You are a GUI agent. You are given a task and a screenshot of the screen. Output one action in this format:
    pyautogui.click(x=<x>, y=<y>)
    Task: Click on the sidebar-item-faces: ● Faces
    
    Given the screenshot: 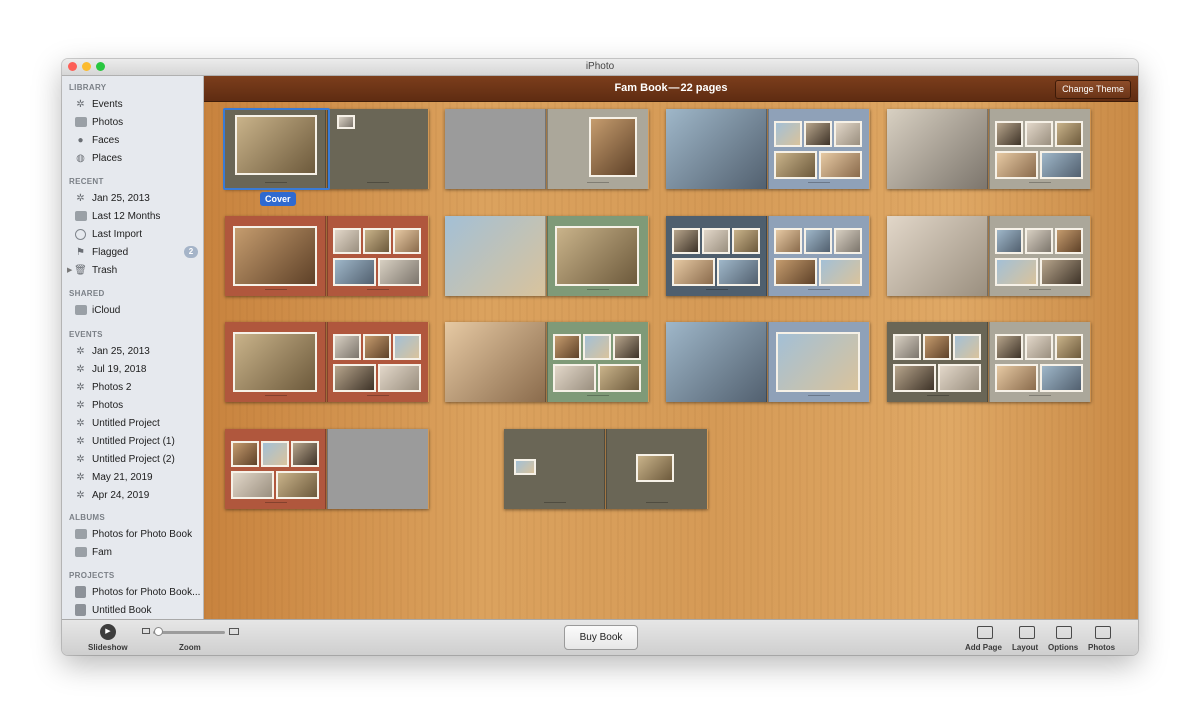 What is the action you would take?
    pyautogui.click(x=138, y=140)
    